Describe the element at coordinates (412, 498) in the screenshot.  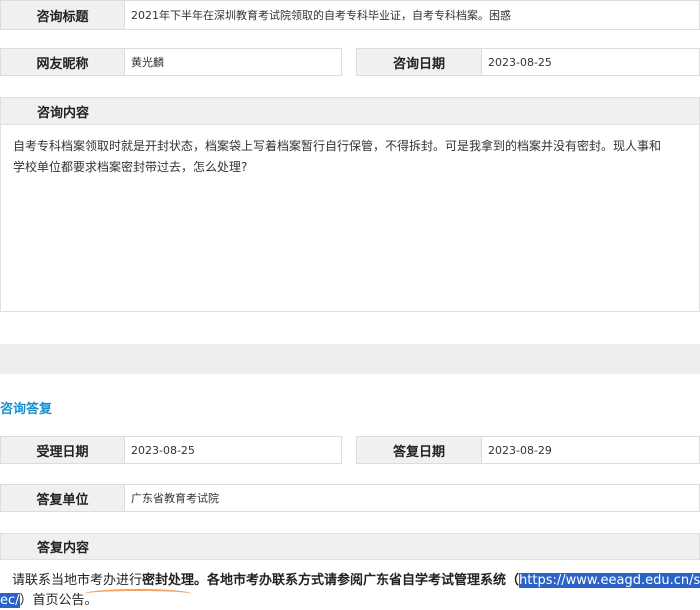
I see `reply-unit-value: 广东省教育考试院` at that location.